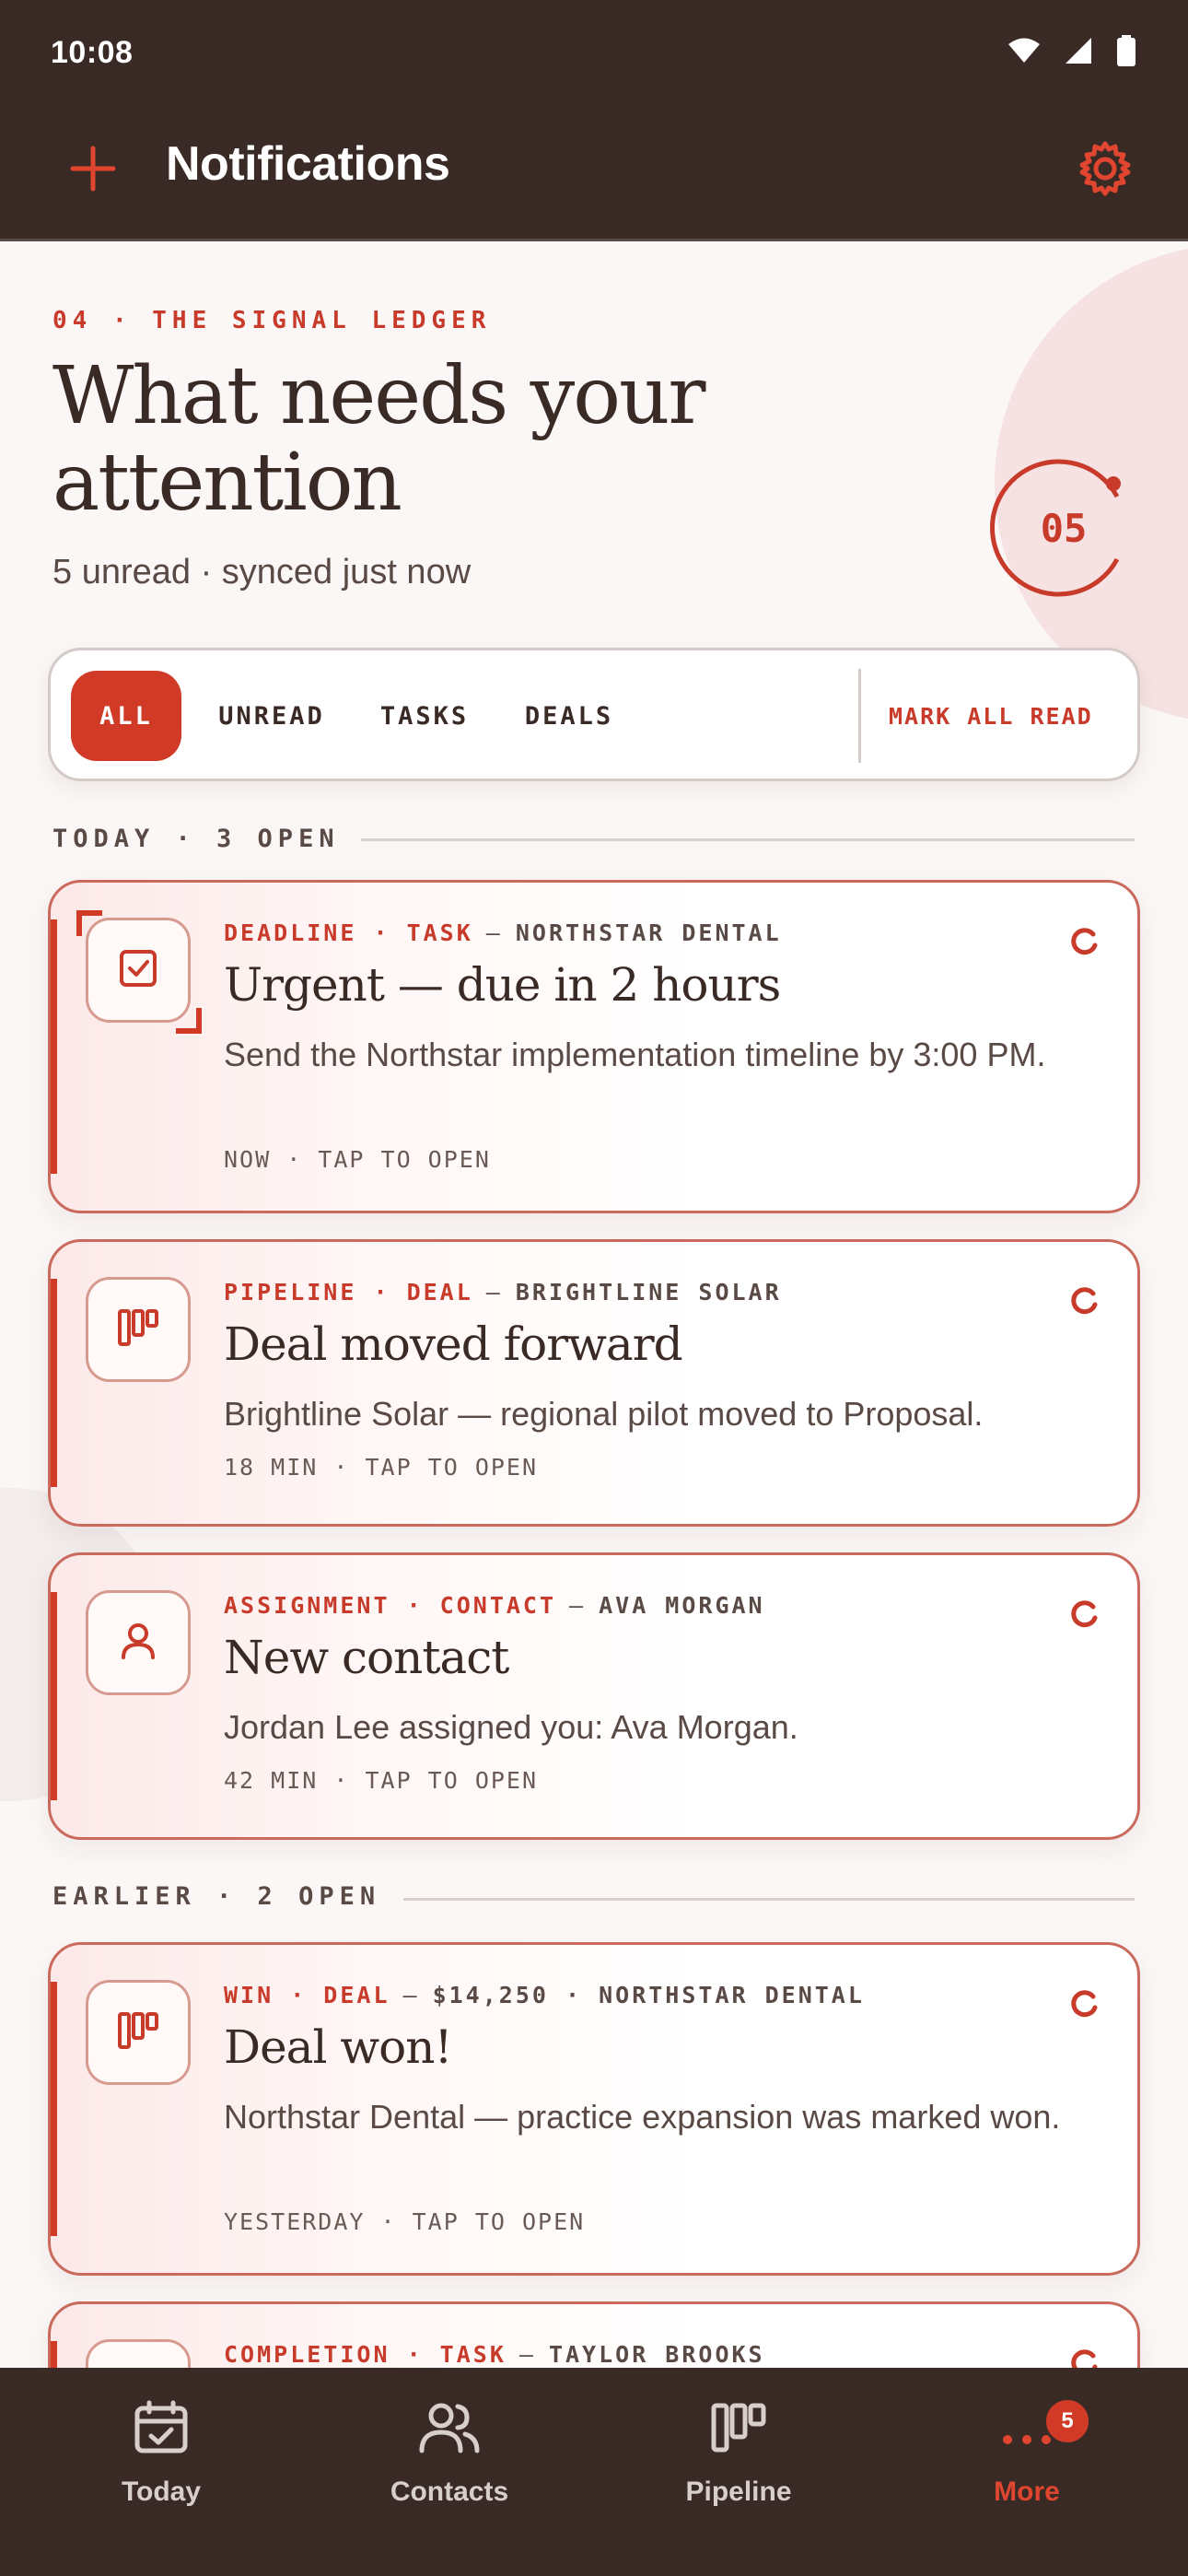  Describe the element at coordinates (424, 716) in the screenshot. I see `filter-chip-tasks: TASKS` at that location.